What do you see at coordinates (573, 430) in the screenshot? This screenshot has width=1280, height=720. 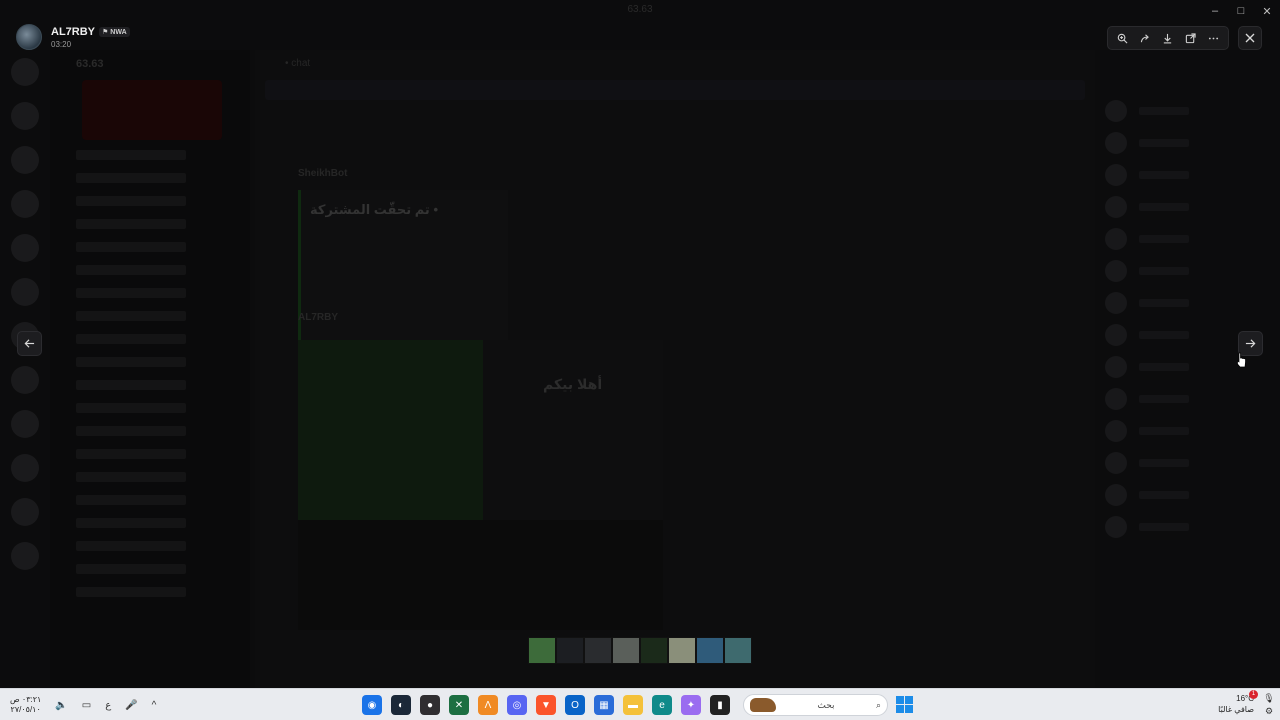 I see `message-image: أهلا بيكم` at bounding box center [573, 430].